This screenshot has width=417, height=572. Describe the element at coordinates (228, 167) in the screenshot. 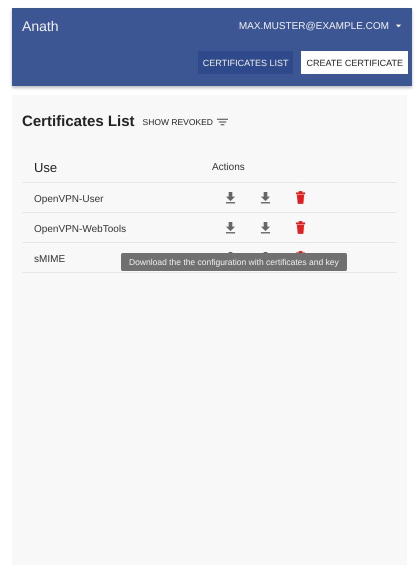

I see `column-header: Actions` at that location.